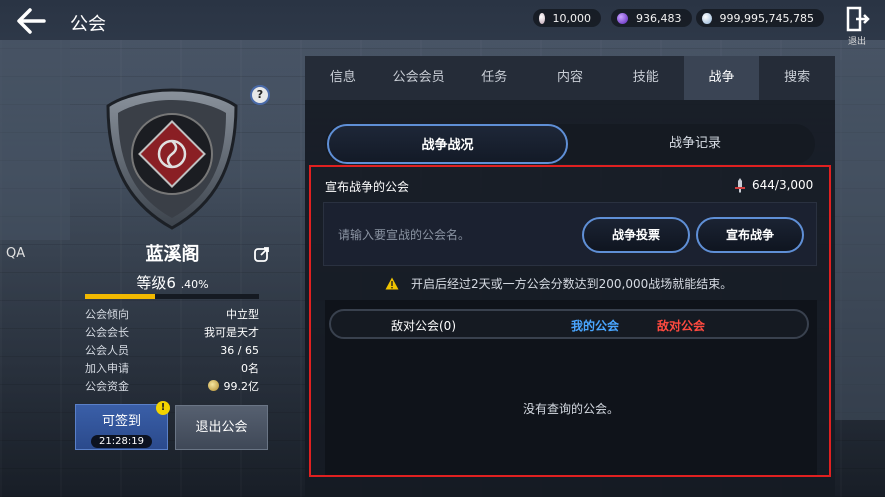 This screenshot has width=885, height=497. What do you see at coordinates (239, 350) in the screenshot?
I see `info-value: 36 / 65` at bounding box center [239, 350].